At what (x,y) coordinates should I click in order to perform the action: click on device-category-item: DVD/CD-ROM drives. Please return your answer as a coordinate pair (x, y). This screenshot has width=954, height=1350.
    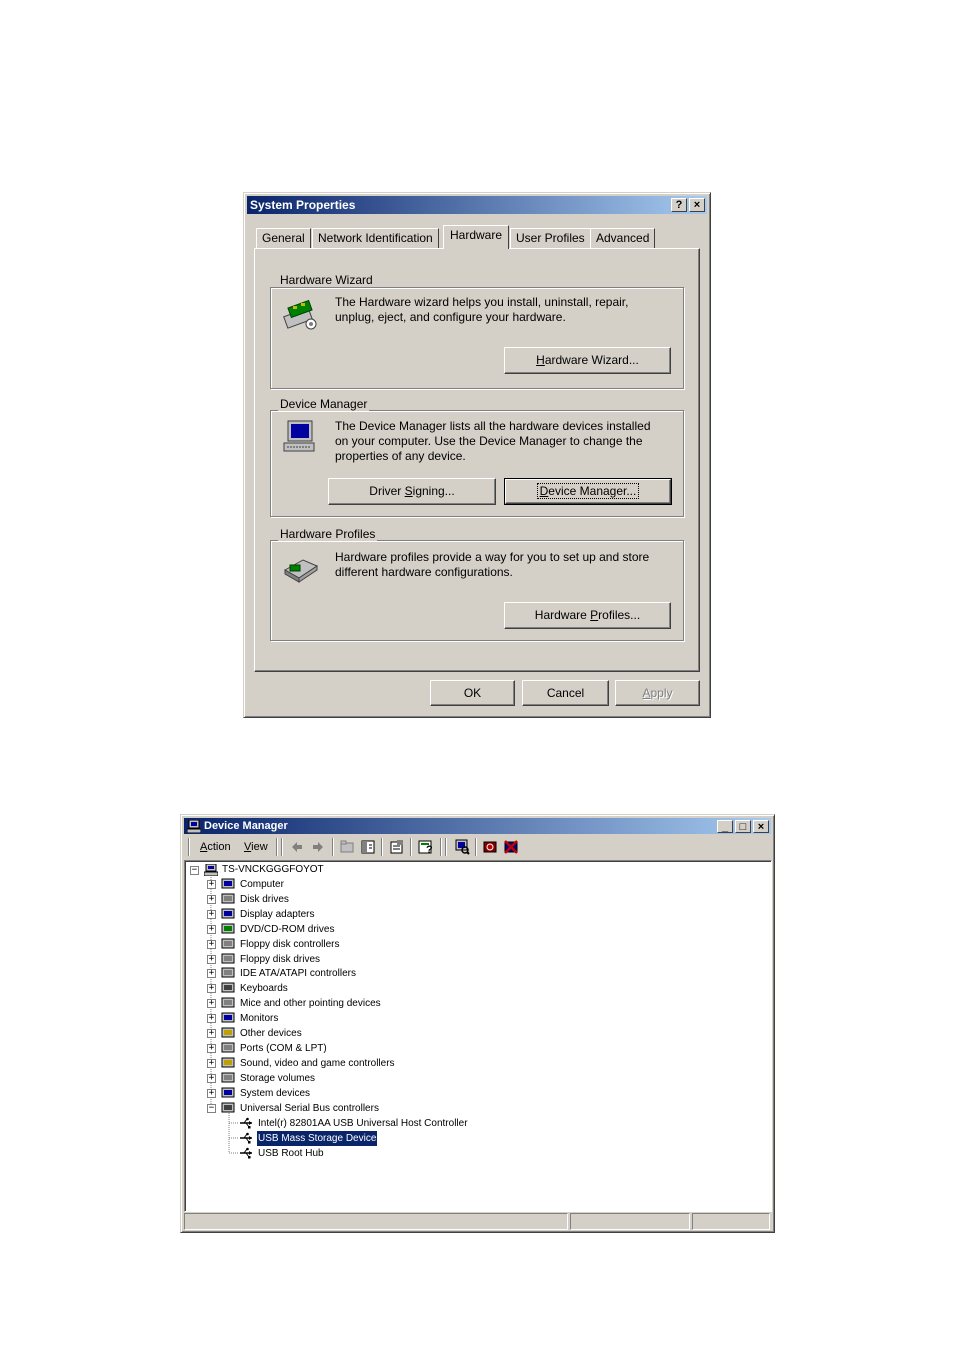
    Looking at the image, I should click on (287, 929).